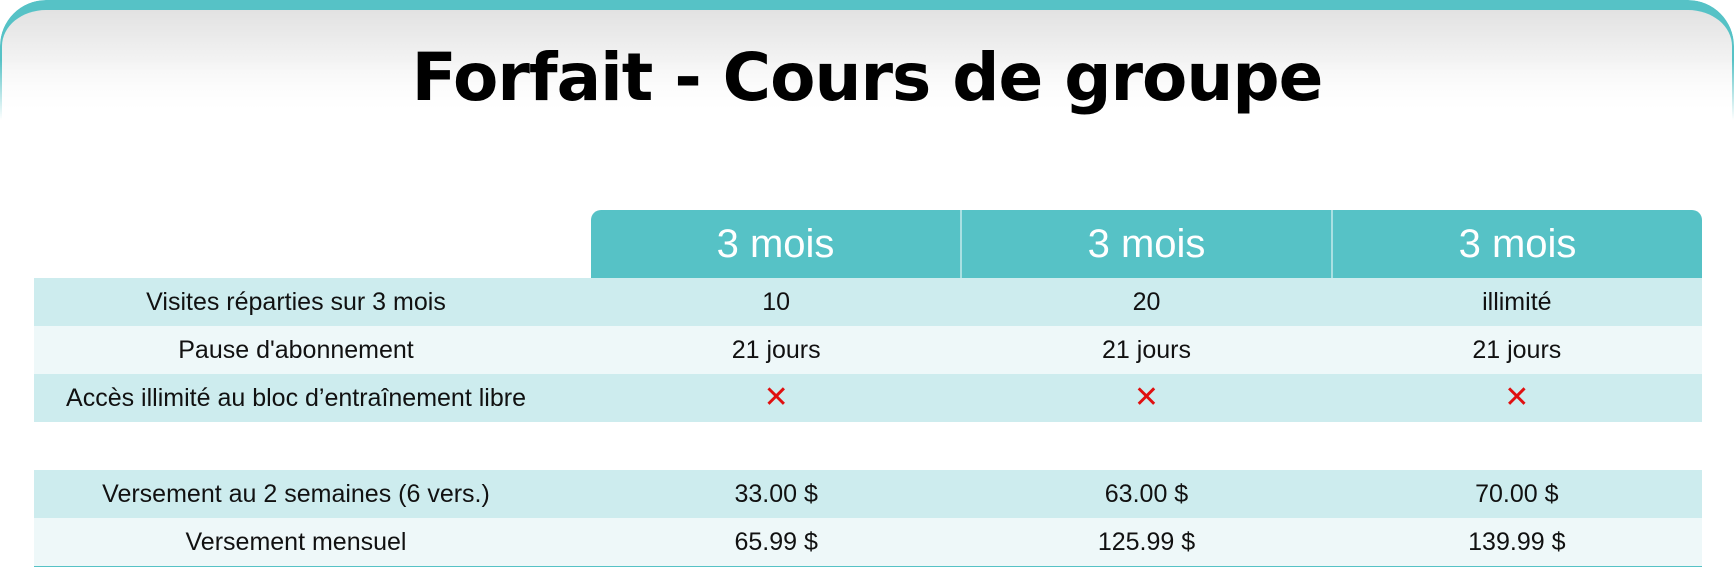 The width and height of the screenshot is (1734, 567). I want to click on price-cell: 125.99 $, so click(1146, 541).